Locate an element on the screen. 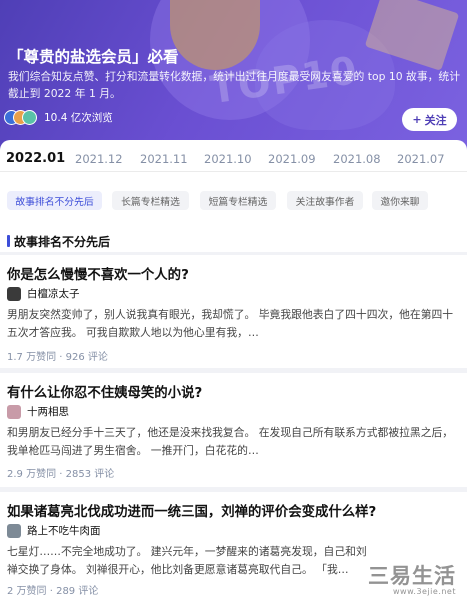 Image resolution: width=467 pixels, height=600 pixels. chip-unranked: 故事排名不分先后 is located at coordinates (54, 200).